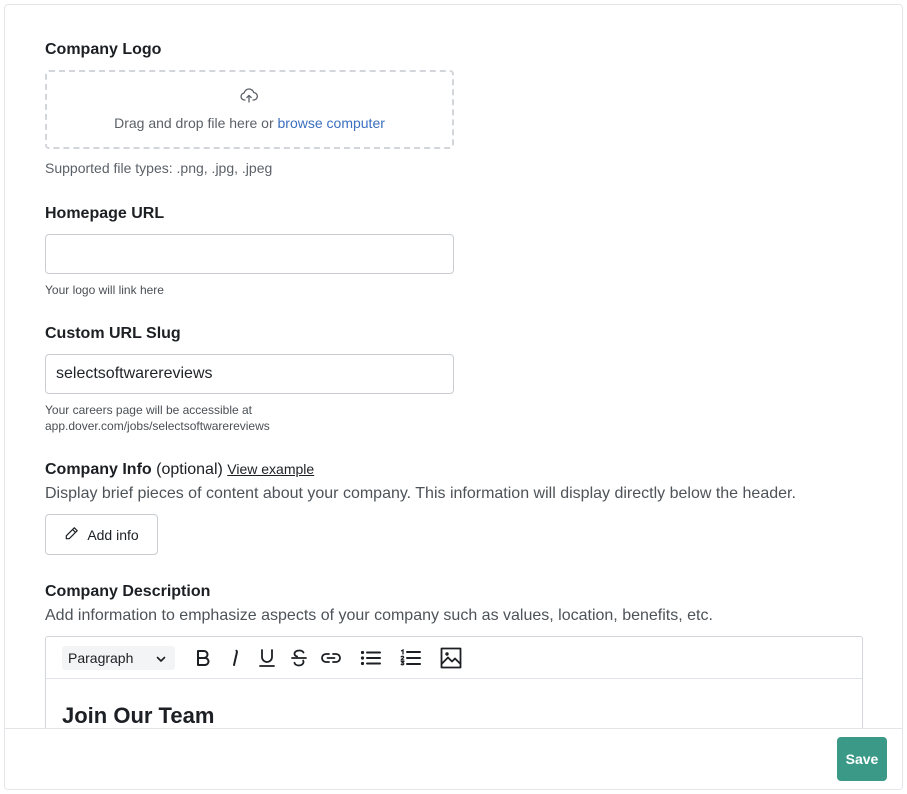 This screenshot has height=794, width=907. I want to click on company-logo-label: Company Logo, so click(103, 49).